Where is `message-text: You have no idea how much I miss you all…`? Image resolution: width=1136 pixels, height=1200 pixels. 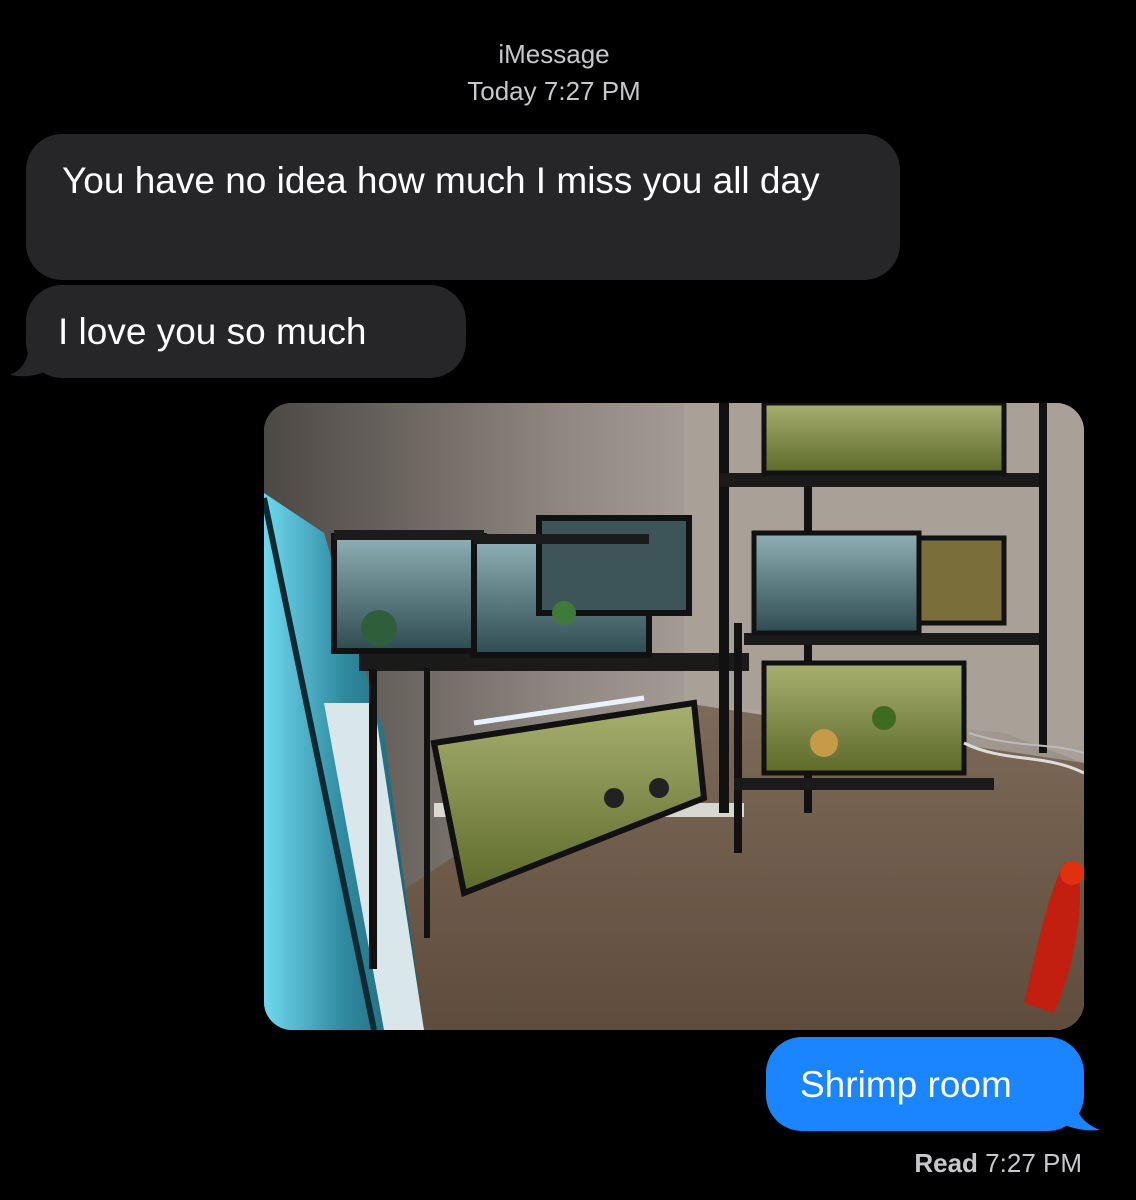
message-text: You have no idea how much I miss you all… is located at coordinates (441, 180).